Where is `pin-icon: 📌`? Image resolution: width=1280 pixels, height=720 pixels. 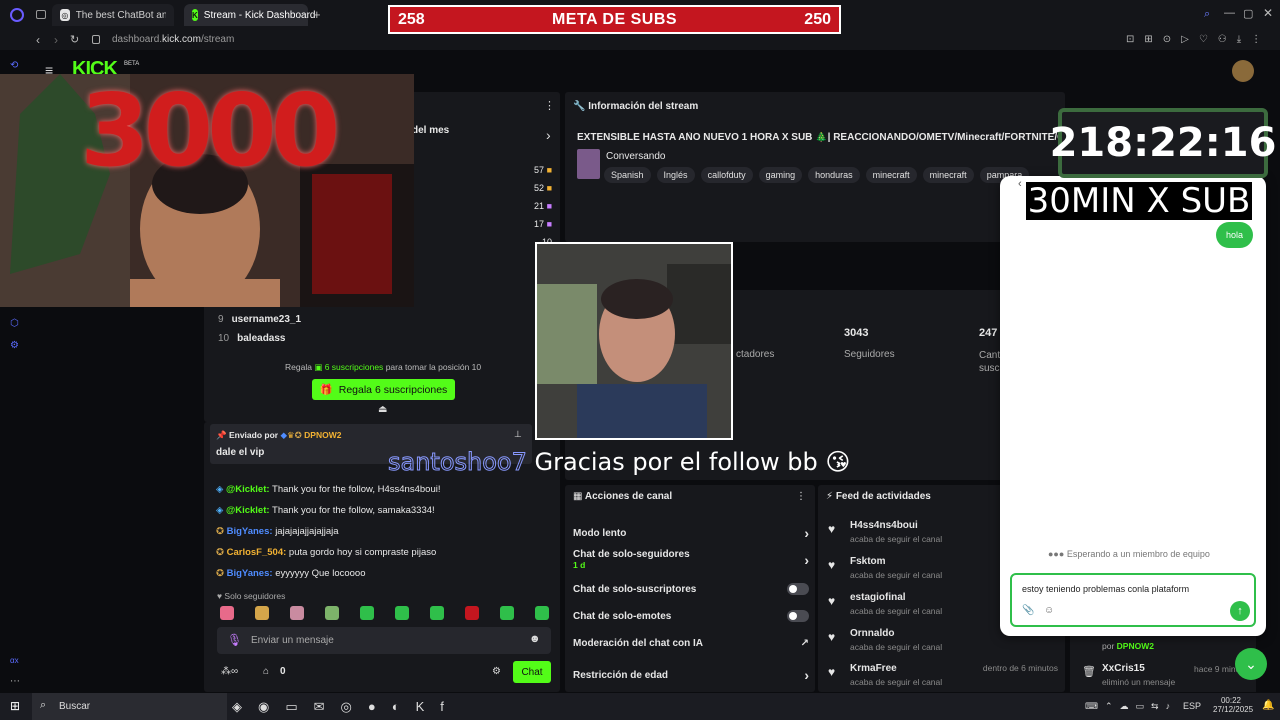
pin-icon: 📌 is located at coordinates (221, 435).